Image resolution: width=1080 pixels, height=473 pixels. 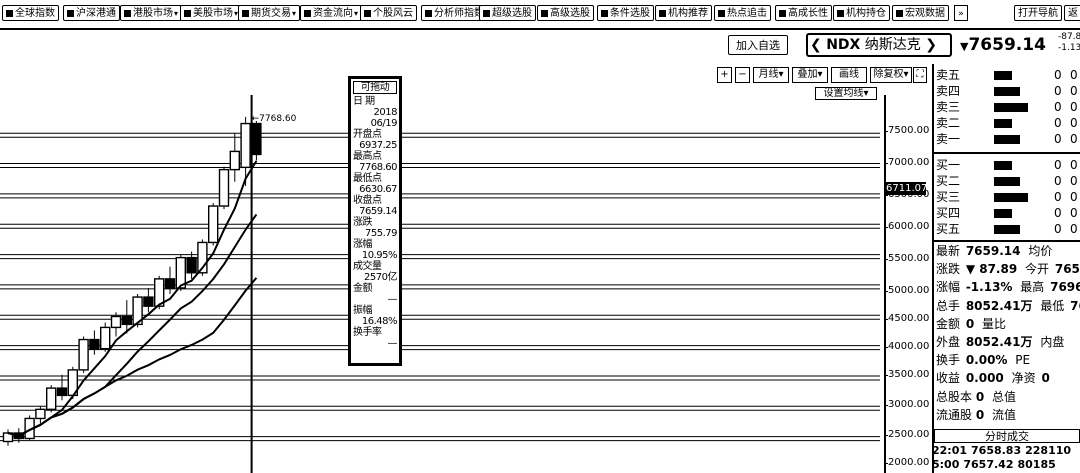 I want to click on y-tick-label: 7500.00, so click(x=906, y=130).